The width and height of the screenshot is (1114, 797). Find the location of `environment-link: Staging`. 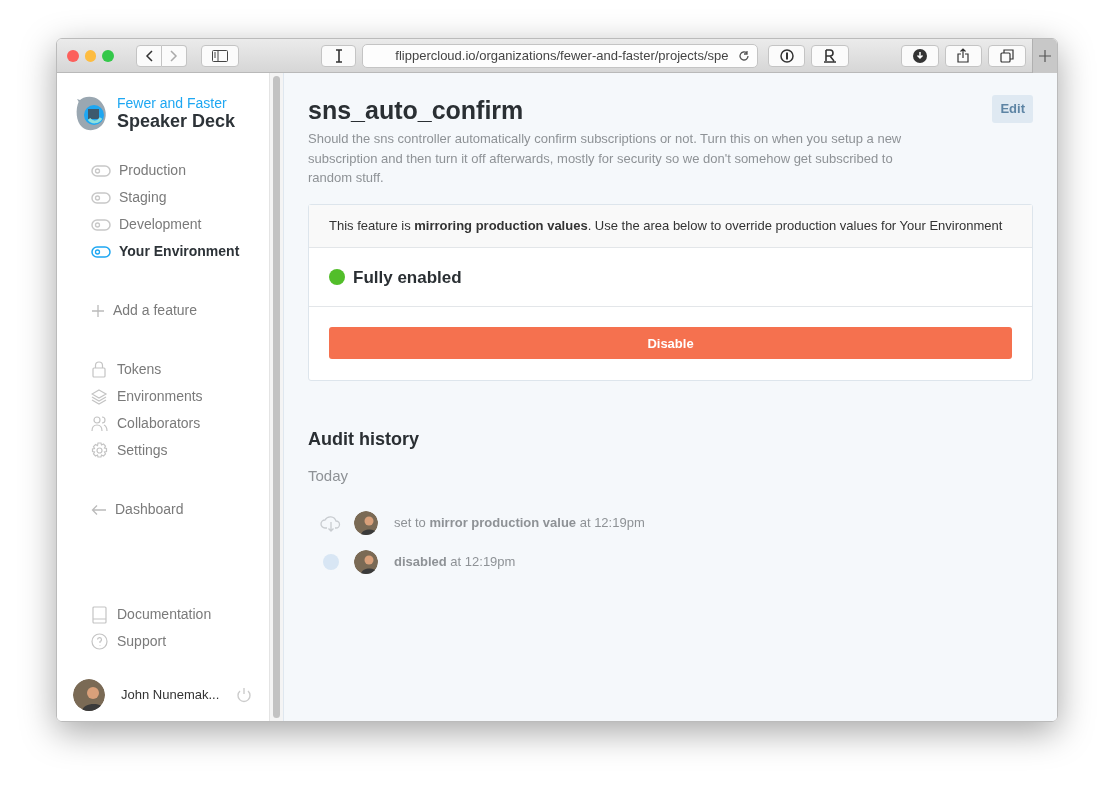

environment-link: Staging is located at coordinates (172, 197).